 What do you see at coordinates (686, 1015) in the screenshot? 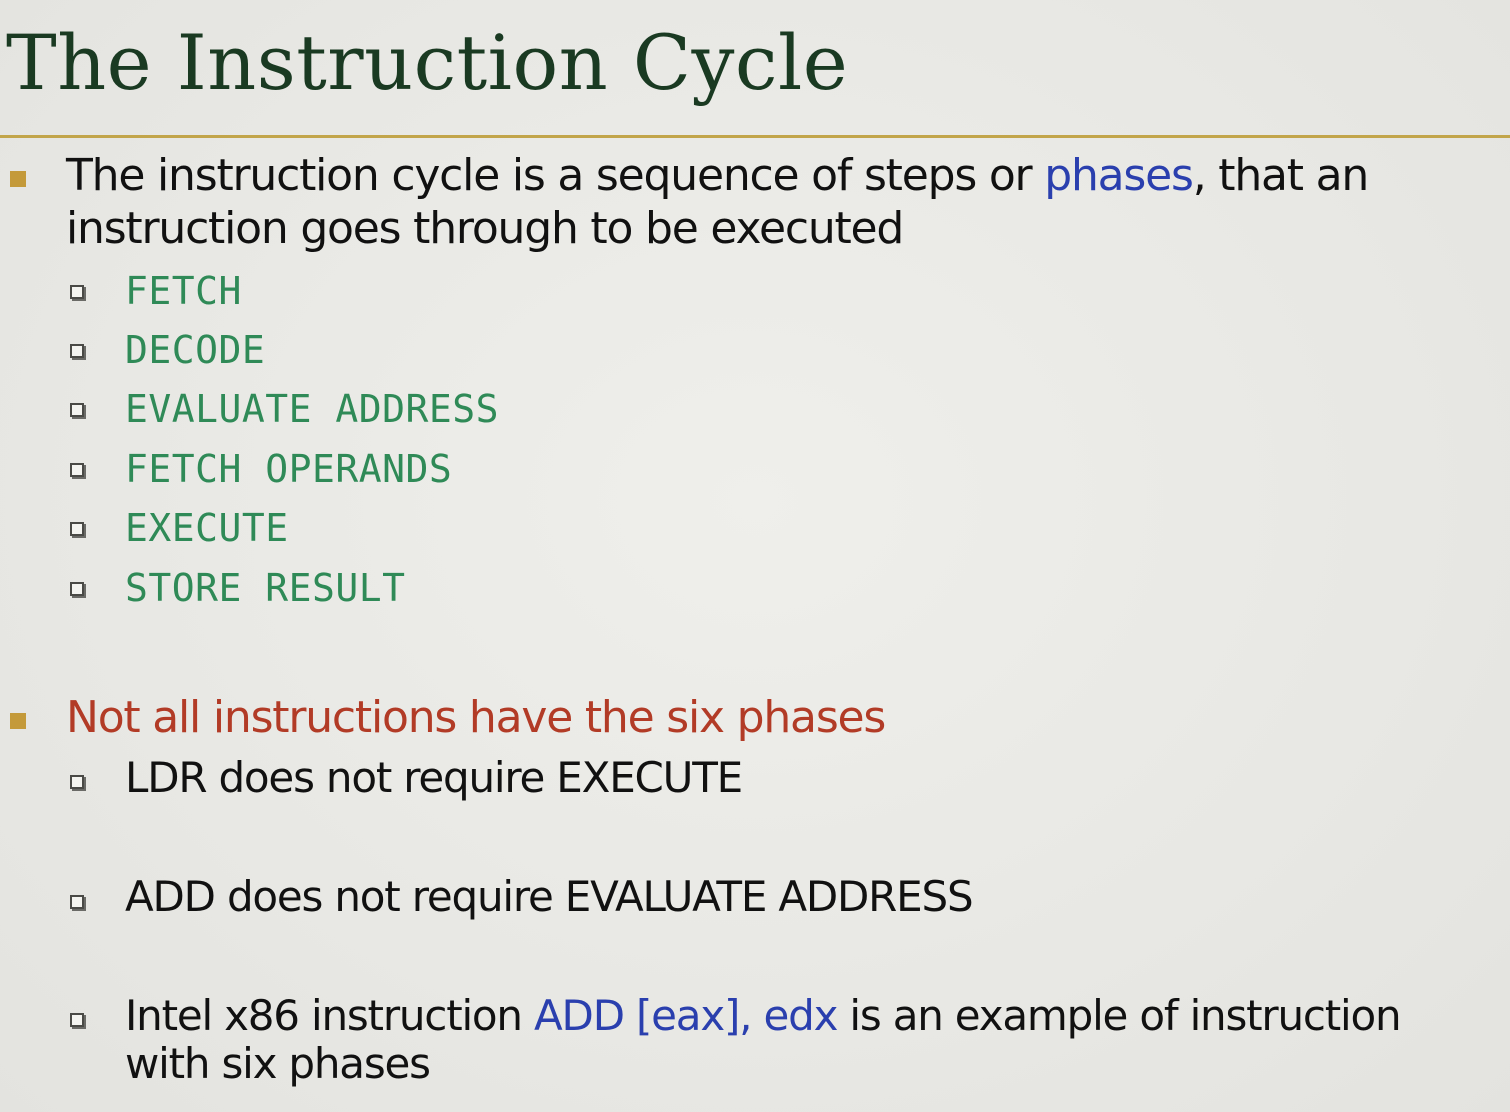
I see `example-intel-highlight: ADD [eax], edx` at bounding box center [686, 1015].